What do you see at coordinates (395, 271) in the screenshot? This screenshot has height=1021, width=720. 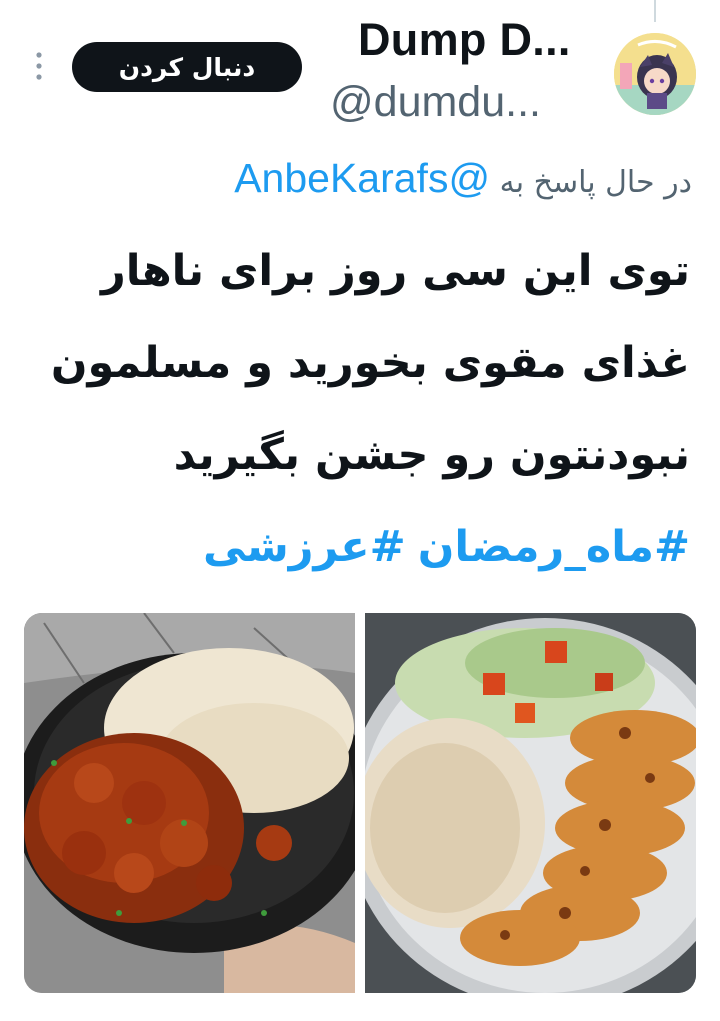 I see `tweet-line: توی این سی روز برای ناهار` at bounding box center [395, 271].